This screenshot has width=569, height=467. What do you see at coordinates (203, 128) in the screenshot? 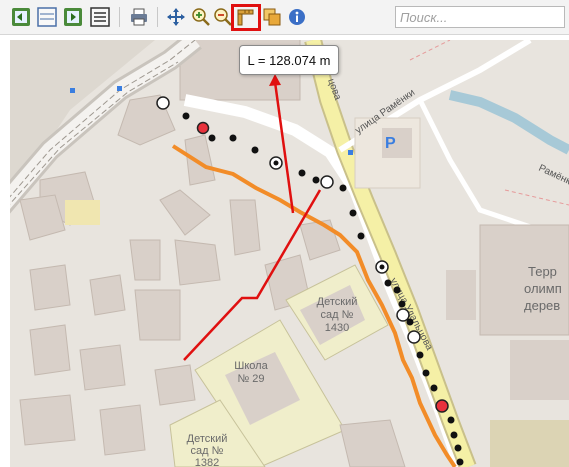
I see `route-vertex-marked` at bounding box center [203, 128].